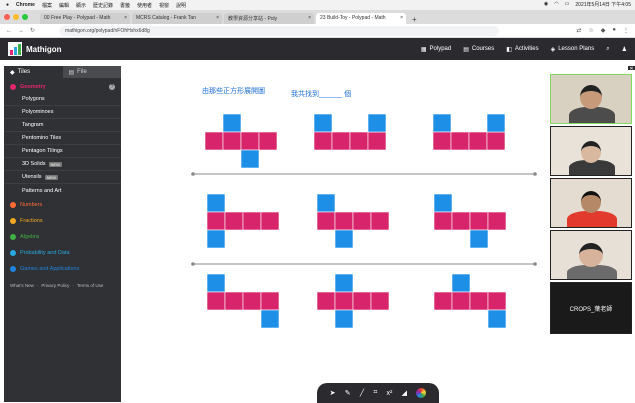  Describe the element at coordinates (91, 72) in the screenshot. I see `tab-file: ▤ File` at that location.